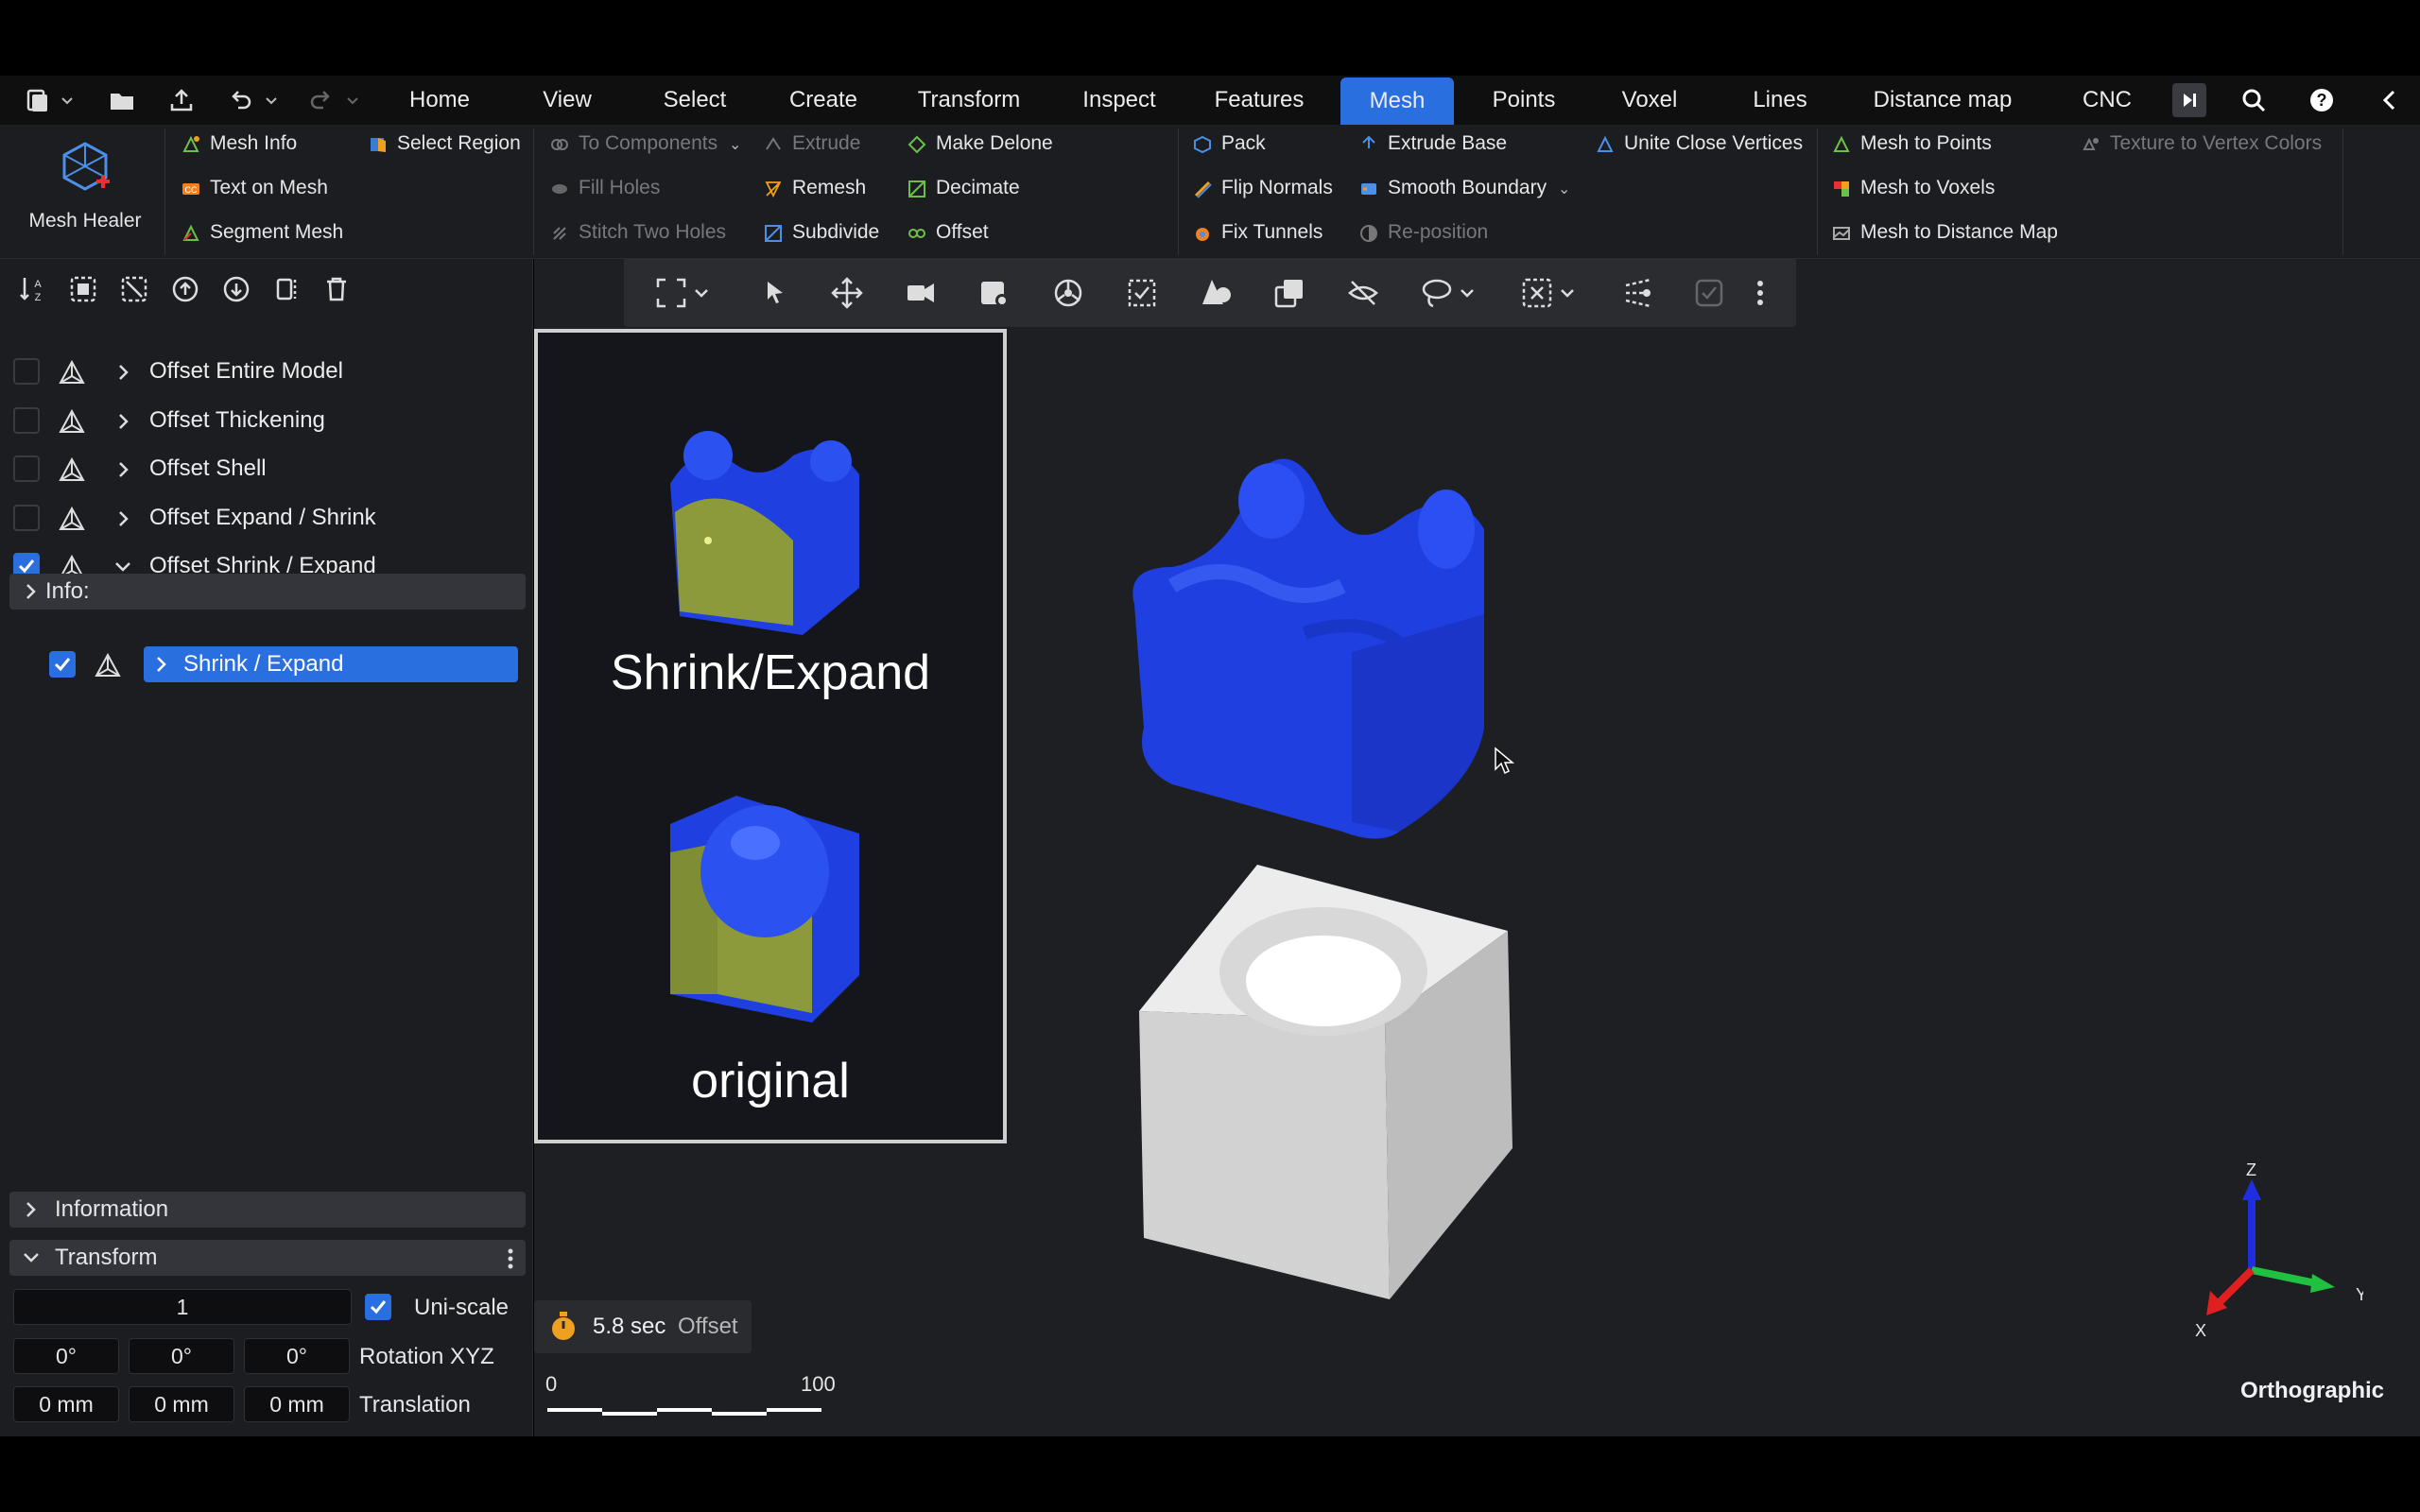  Describe the element at coordinates (1397, 101) in the screenshot. I see `tab-mesh: Mesh` at that location.